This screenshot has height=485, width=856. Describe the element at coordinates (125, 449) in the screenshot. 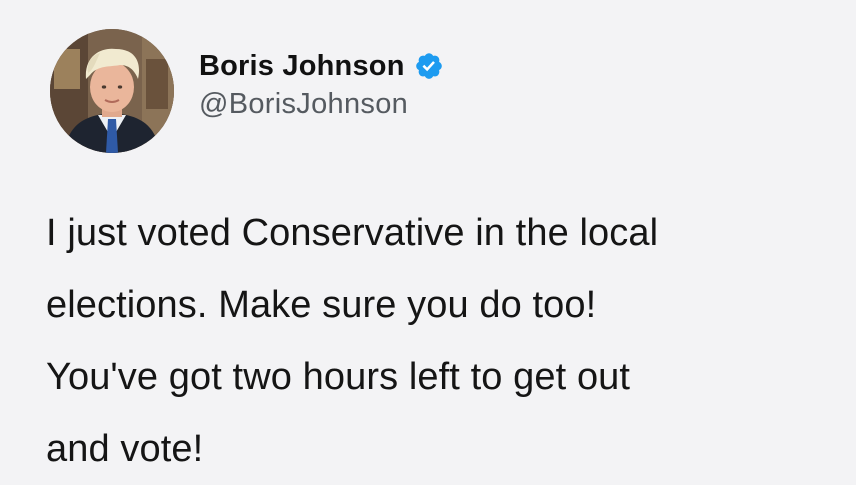

I see `tweet-text-line: and vote!` at that location.